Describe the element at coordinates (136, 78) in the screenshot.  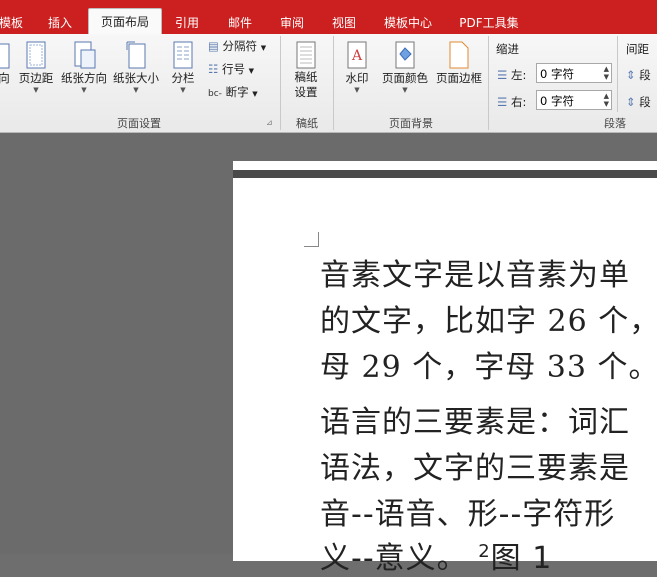
I see `button-label: 纸张大小` at that location.